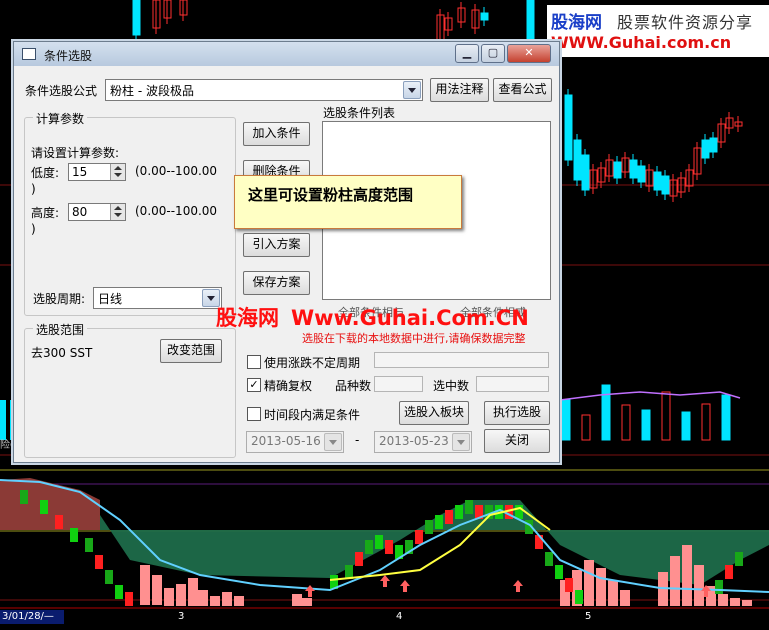 The width and height of the screenshot is (769, 630). I want to click on watermark-overlay-site: 股海网, so click(247, 318).